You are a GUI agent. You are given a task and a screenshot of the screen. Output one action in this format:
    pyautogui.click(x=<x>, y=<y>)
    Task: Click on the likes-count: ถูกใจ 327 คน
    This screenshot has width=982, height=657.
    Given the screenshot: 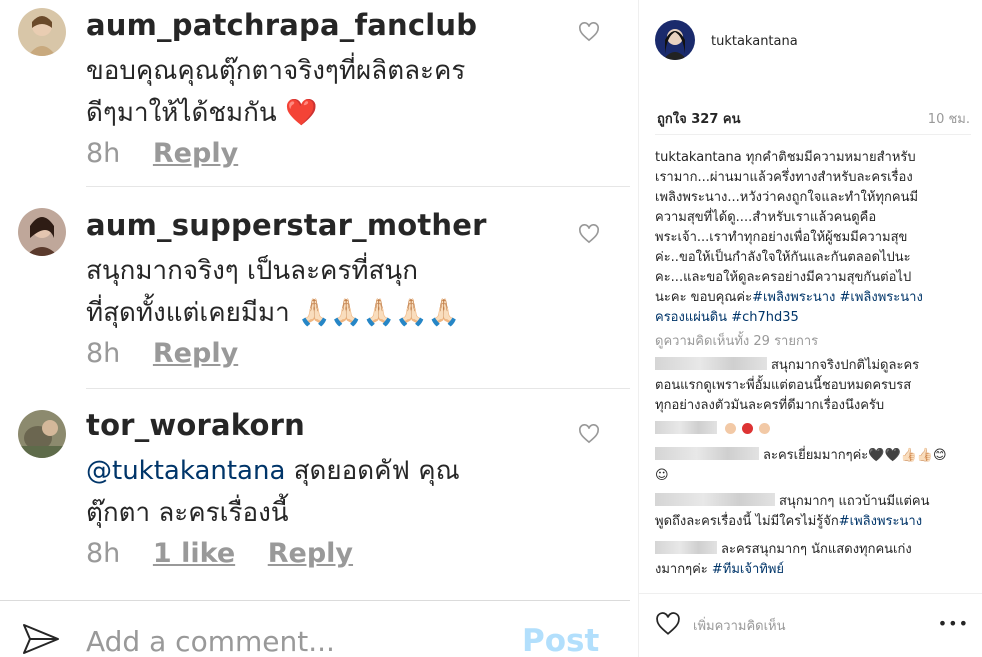 What is the action you would take?
    pyautogui.click(x=698, y=118)
    